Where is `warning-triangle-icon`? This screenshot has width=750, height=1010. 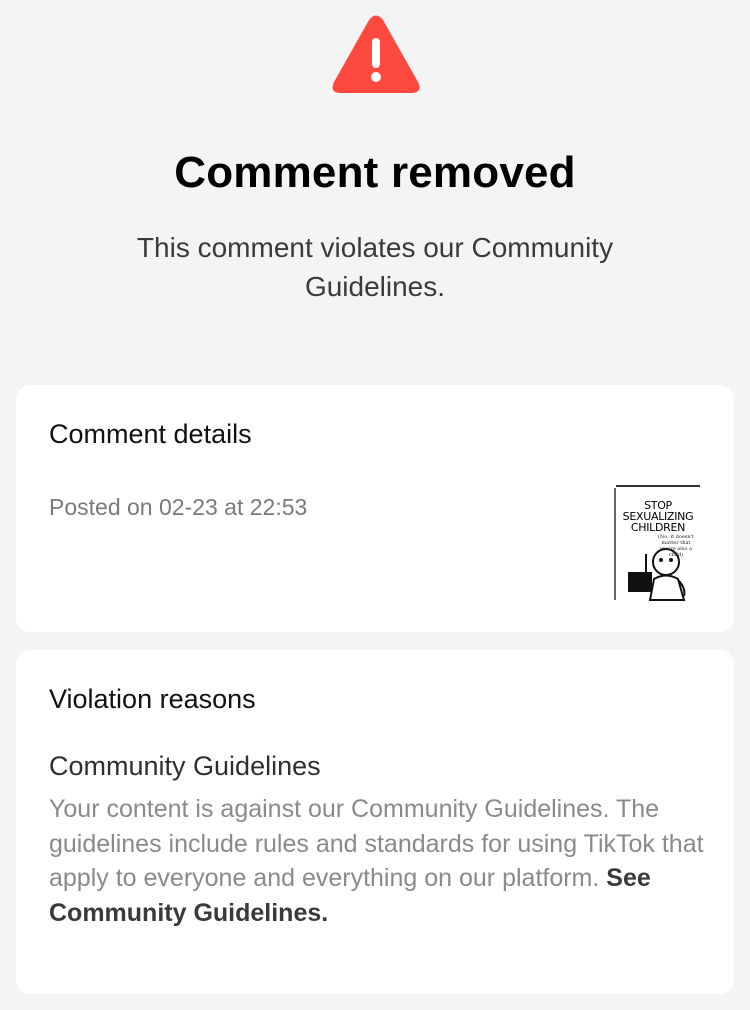
warning-triangle-icon is located at coordinates (376, 54).